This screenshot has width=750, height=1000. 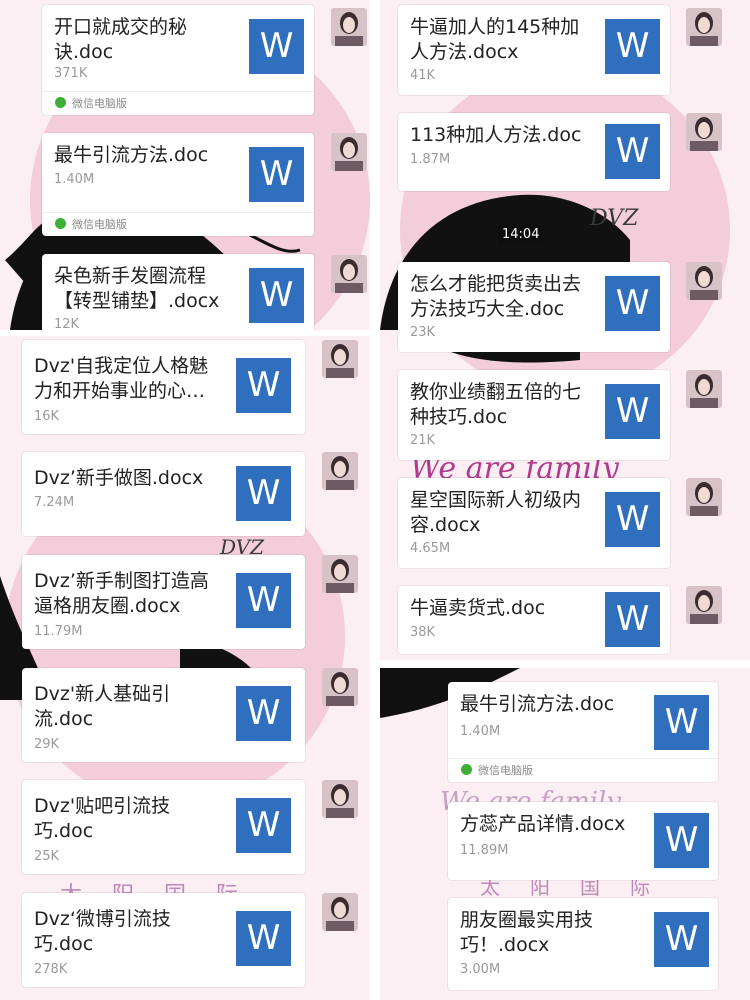 What do you see at coordinates (614, 218) in the screenshot?
I see `svg-text: DVZ` at bounding box center [614, 218].